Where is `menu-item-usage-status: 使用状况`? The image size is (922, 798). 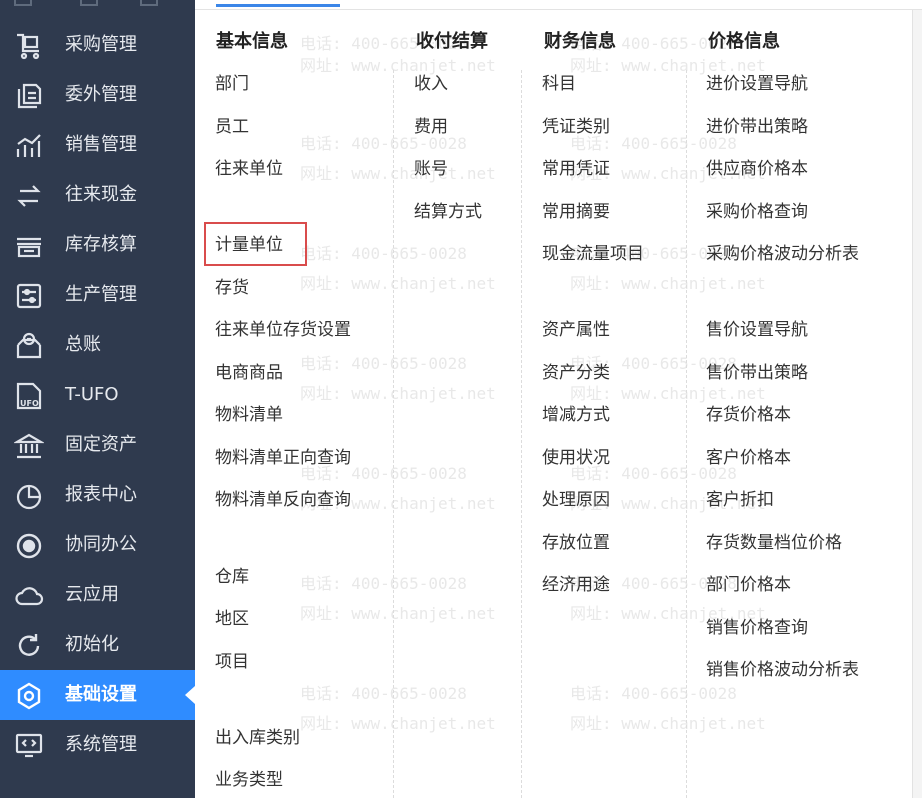
menu-item-usage-status: 使用状况 is located at coordinates (576, 458).